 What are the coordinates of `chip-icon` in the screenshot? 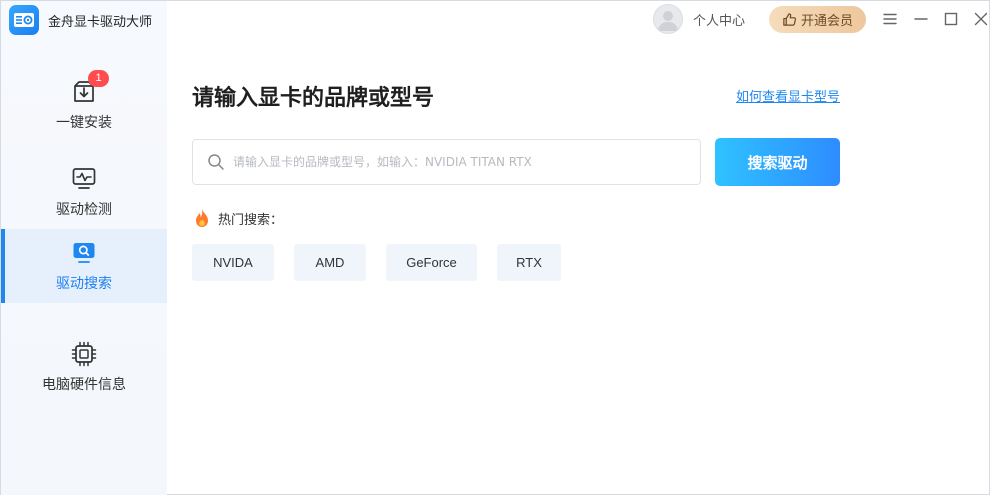 It's located at (84, 354).